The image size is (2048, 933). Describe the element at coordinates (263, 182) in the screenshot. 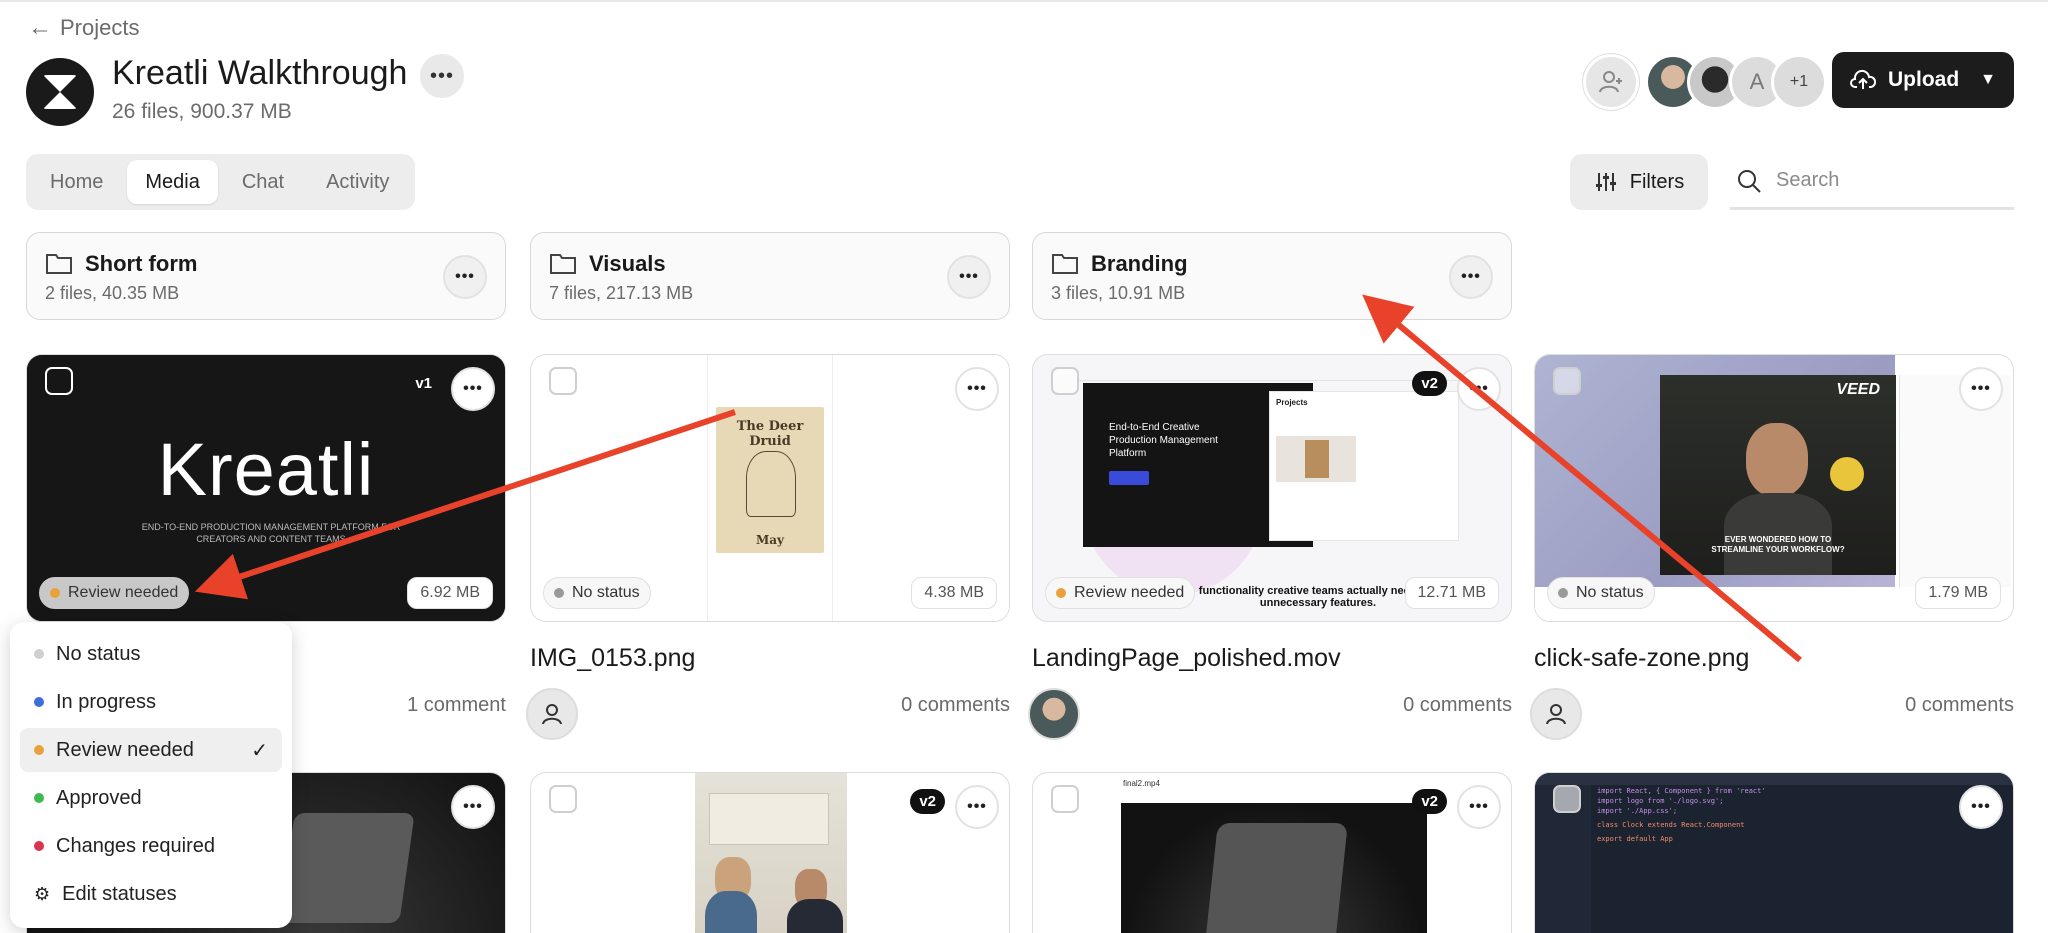

I see `tab-chat: Chat` at that location.